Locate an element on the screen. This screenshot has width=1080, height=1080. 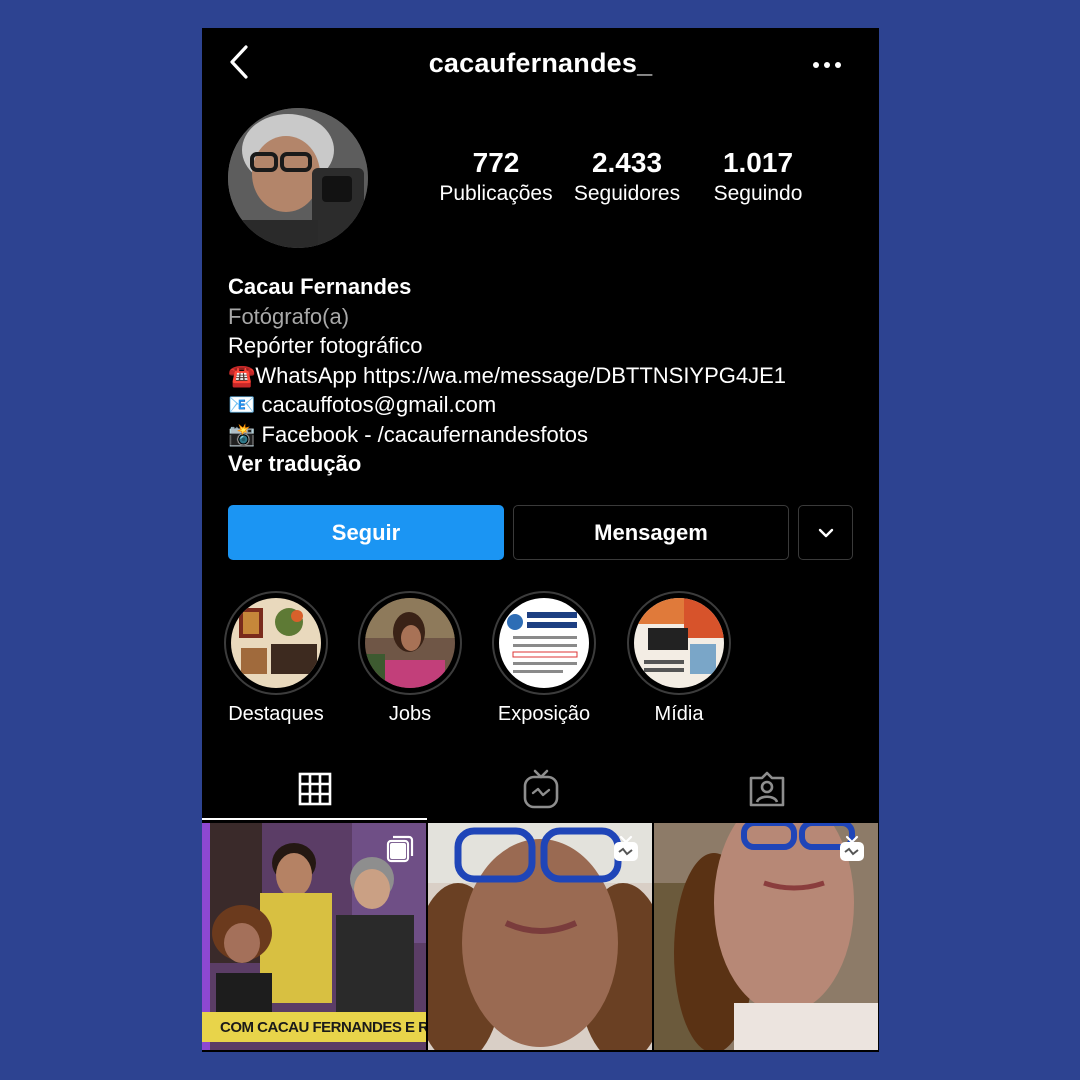
tagged-icon is located at coordinates (766, 789).